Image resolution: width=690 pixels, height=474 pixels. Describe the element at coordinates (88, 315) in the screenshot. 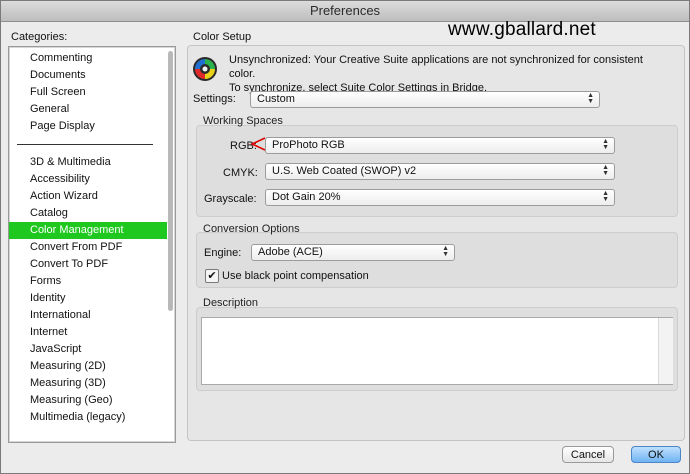

I see `category-item: International` at that location.